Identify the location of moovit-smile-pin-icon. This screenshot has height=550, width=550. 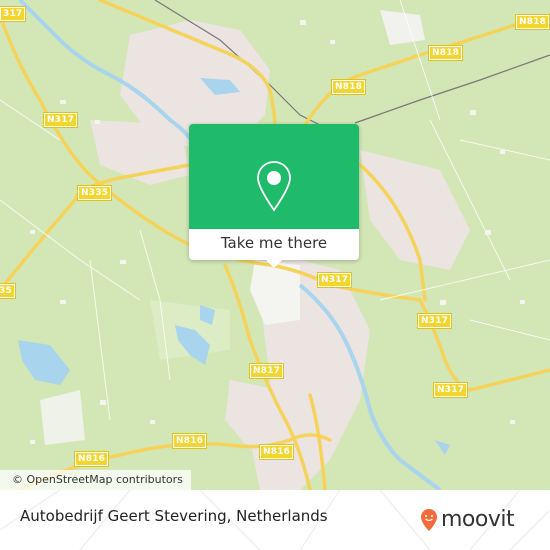
(429, 520).